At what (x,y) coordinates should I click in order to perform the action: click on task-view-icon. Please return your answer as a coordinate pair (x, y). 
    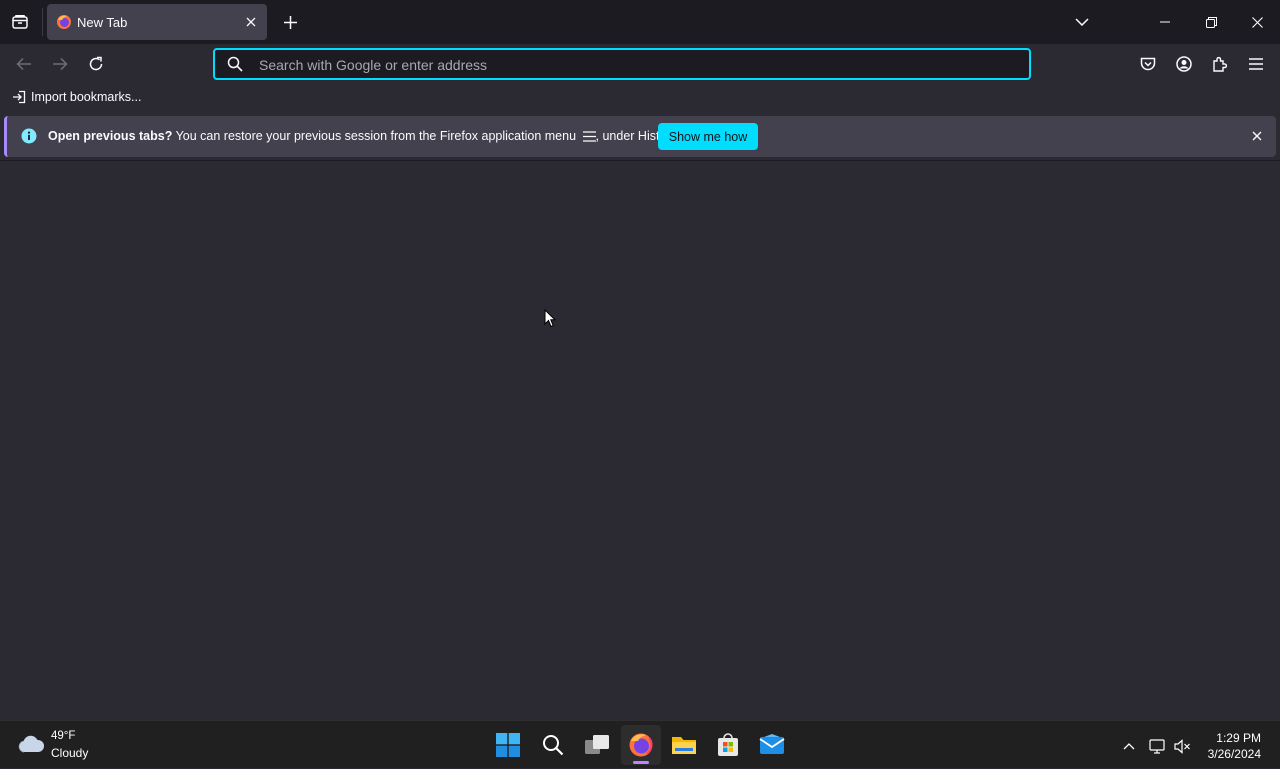
    Looking at the image, I should click on (597, 744).